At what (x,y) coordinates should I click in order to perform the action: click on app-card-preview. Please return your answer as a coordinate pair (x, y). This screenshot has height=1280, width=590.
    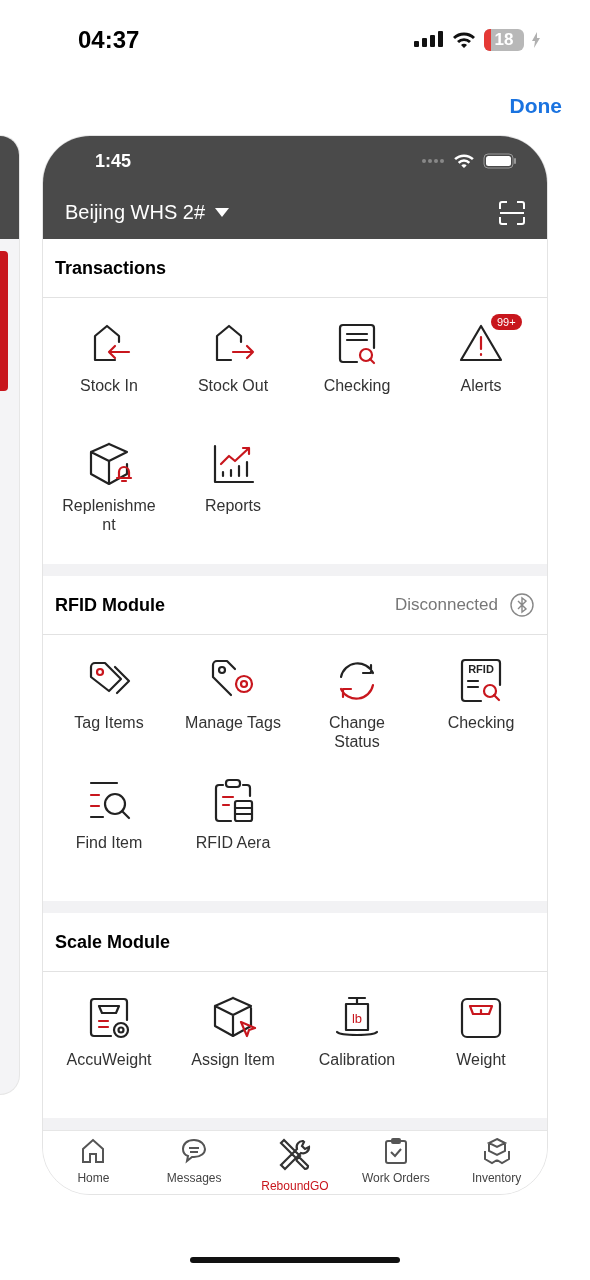
    Looking at the image, I should click on (10, 615).